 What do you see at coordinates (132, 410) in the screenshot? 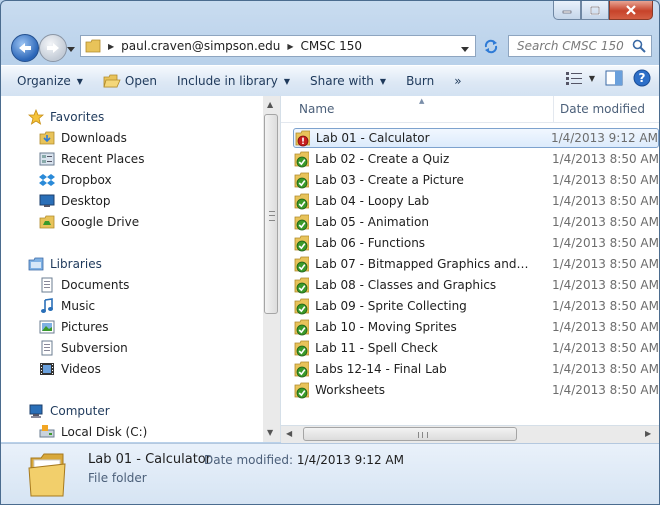
I see `nav-computer: Computer` at bounding box center [132, 410].